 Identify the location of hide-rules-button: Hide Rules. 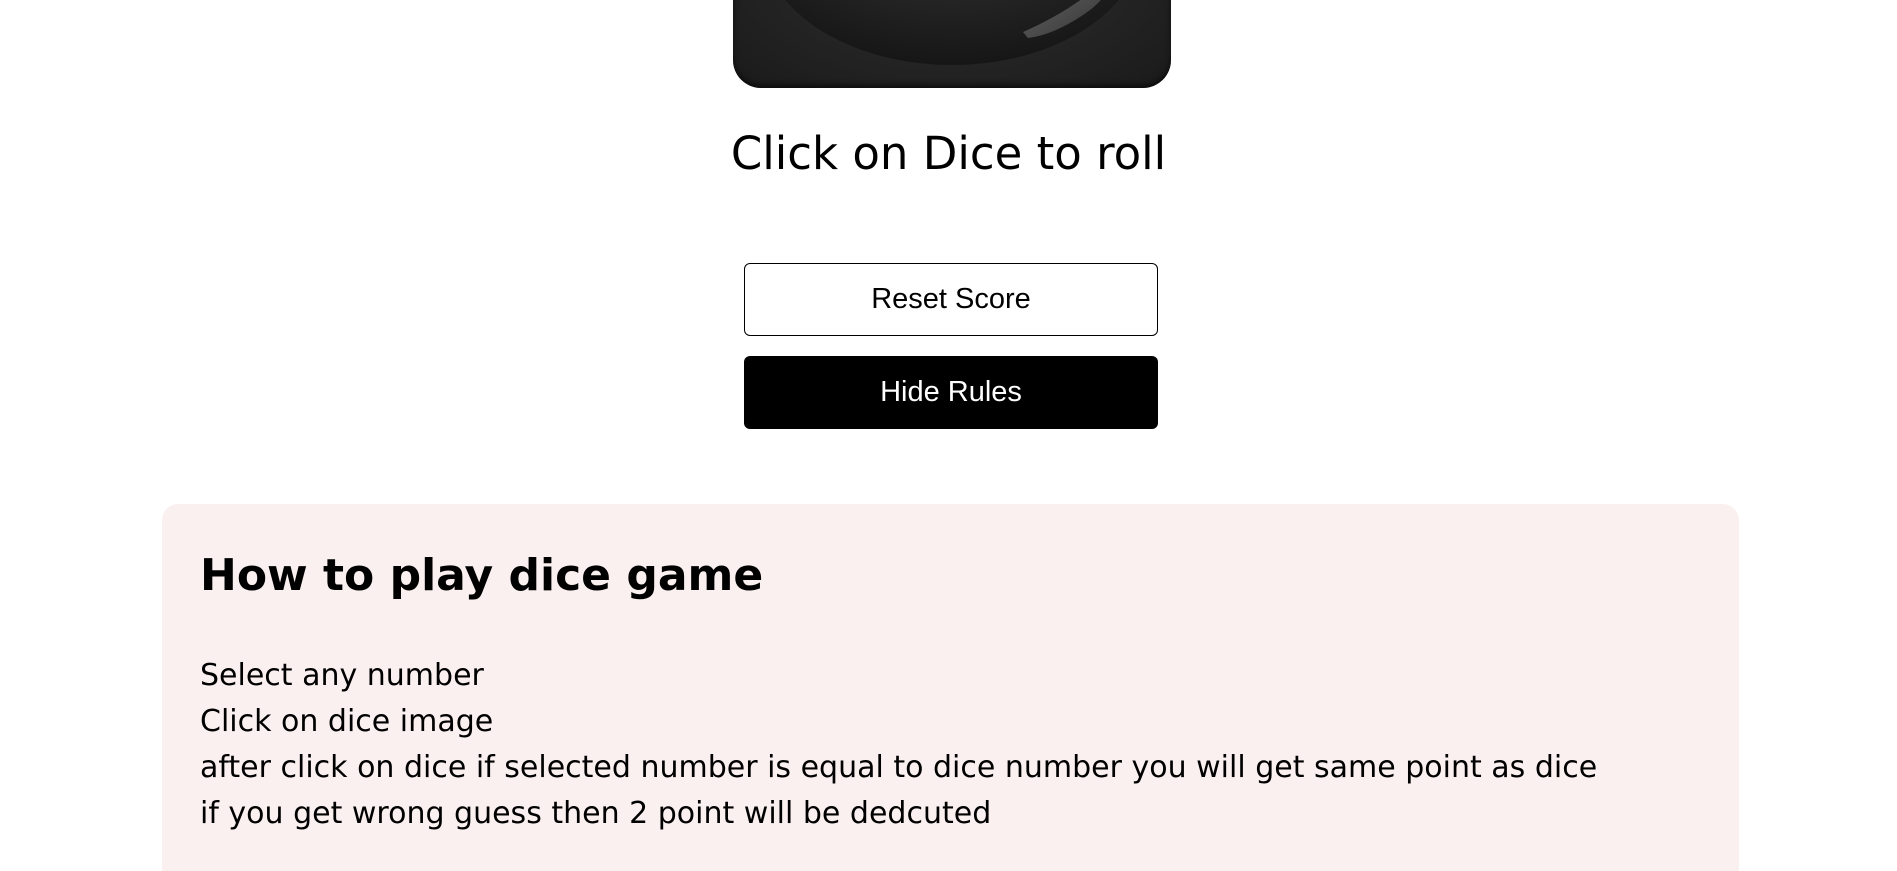
(951, 392).